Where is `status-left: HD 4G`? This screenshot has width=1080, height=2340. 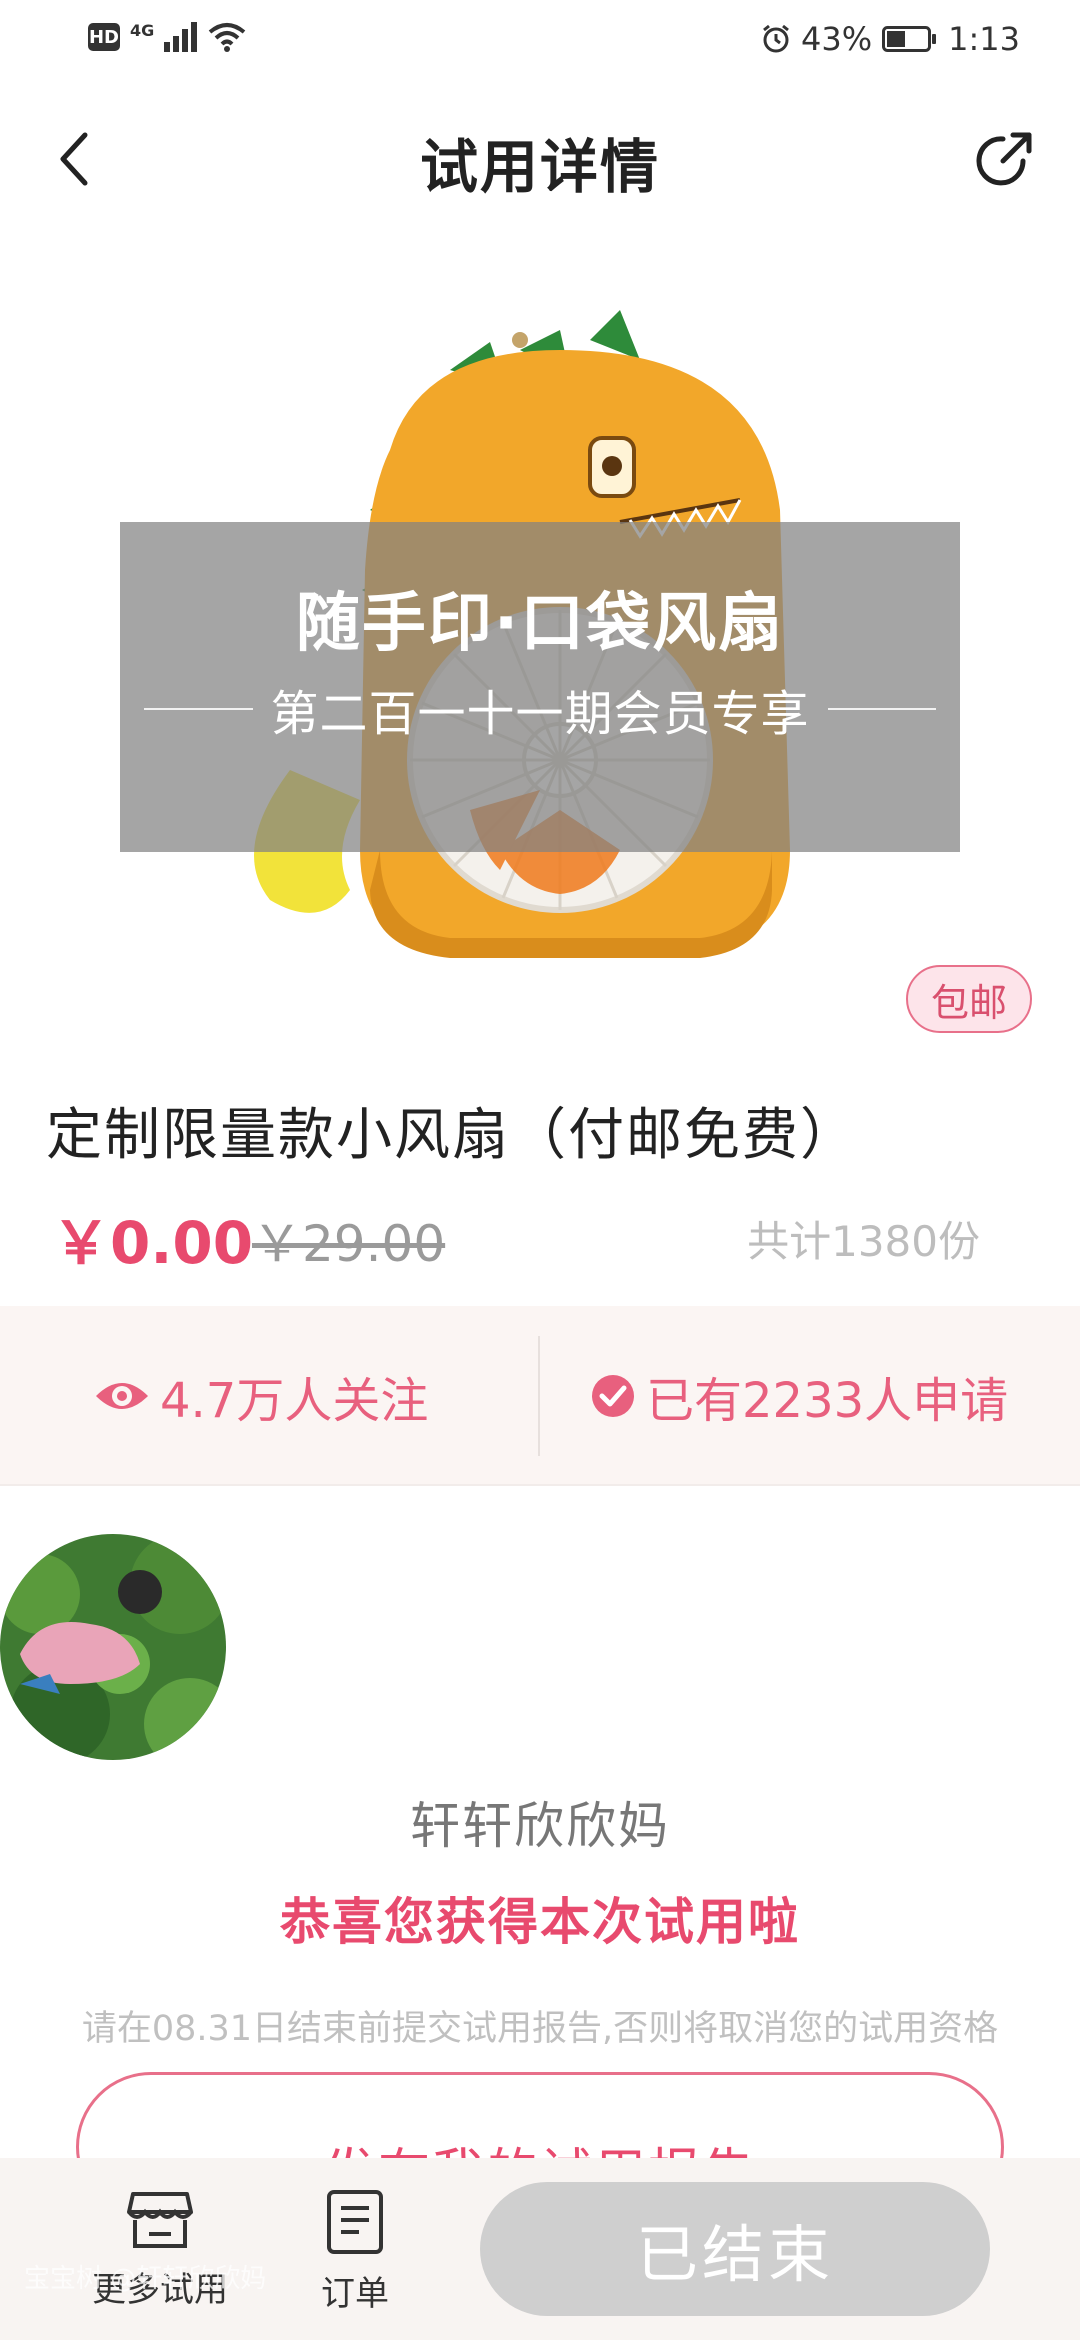 status-left: HD 4G is located at coordinates (167, 36).